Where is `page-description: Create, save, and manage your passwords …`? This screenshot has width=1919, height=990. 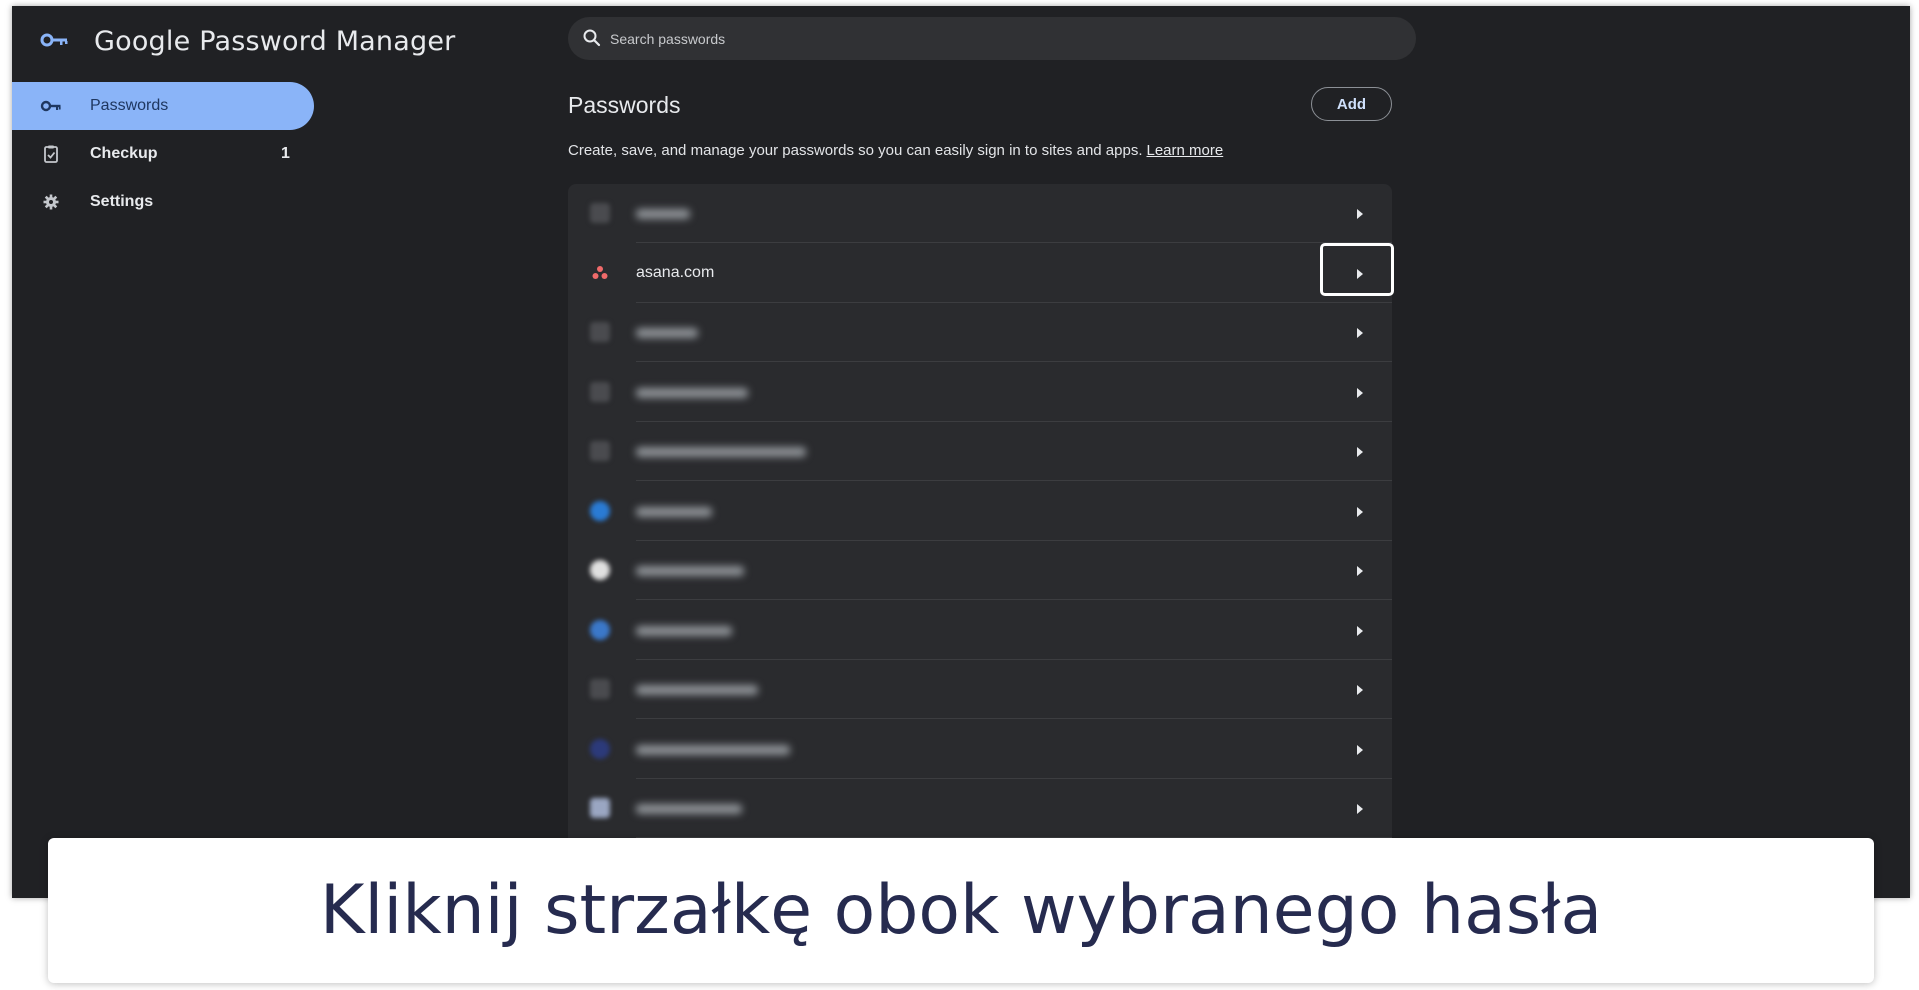 page-description: Create, save, and manage your passwords … is located at coordinates (895, 150).